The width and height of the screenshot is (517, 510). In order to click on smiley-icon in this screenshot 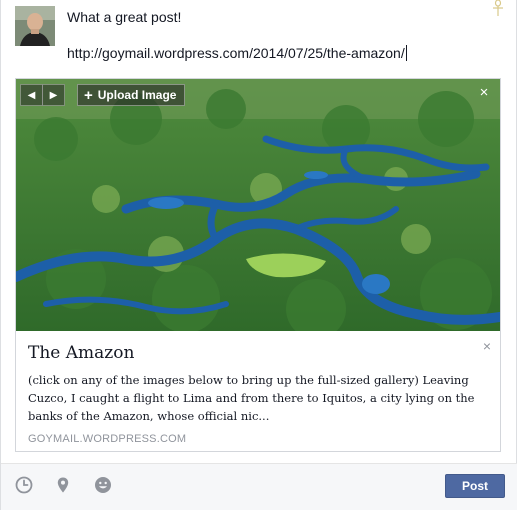, I will do `click(103, 485)`.